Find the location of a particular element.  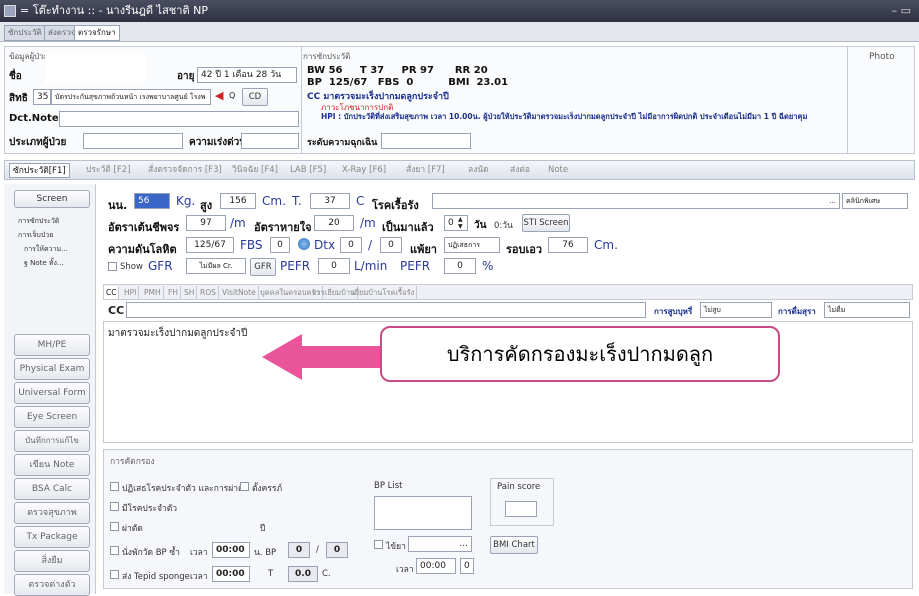

health-check-button: ตรวจสุขภาพ is located at coordinates (52, 513).